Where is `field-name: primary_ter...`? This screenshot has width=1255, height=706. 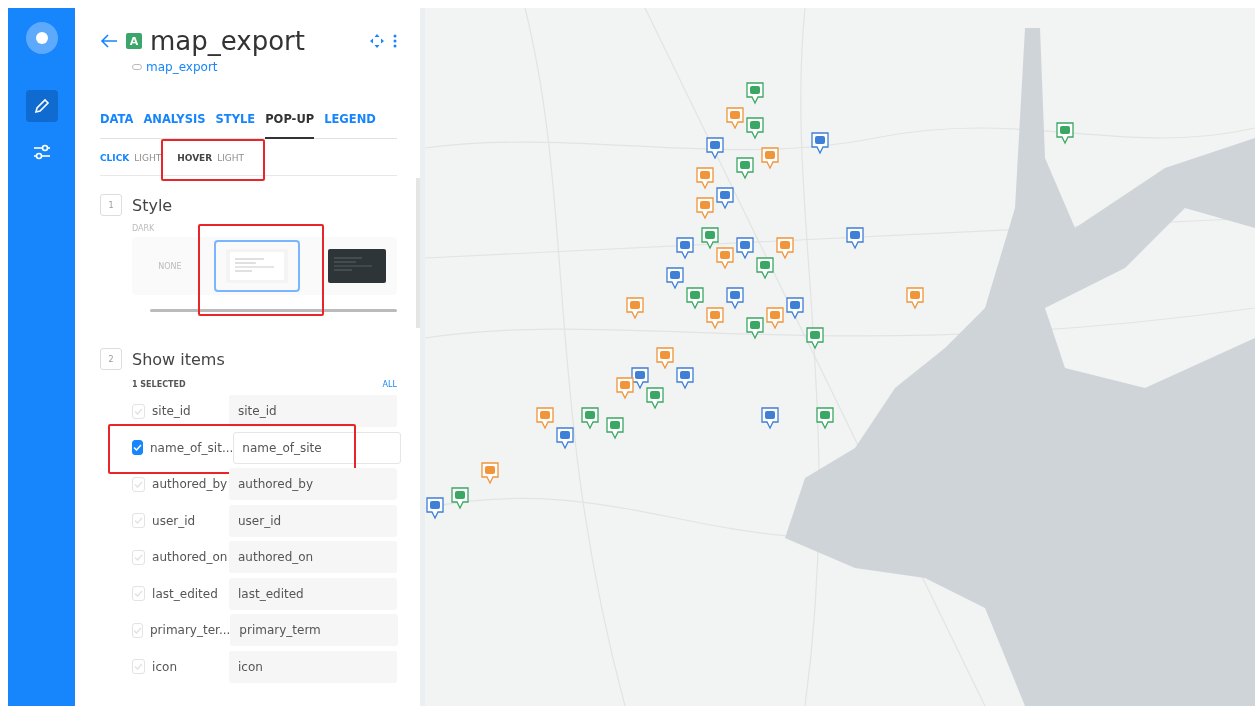 field-name: primary_ter... is located at coordinates (190, 630).